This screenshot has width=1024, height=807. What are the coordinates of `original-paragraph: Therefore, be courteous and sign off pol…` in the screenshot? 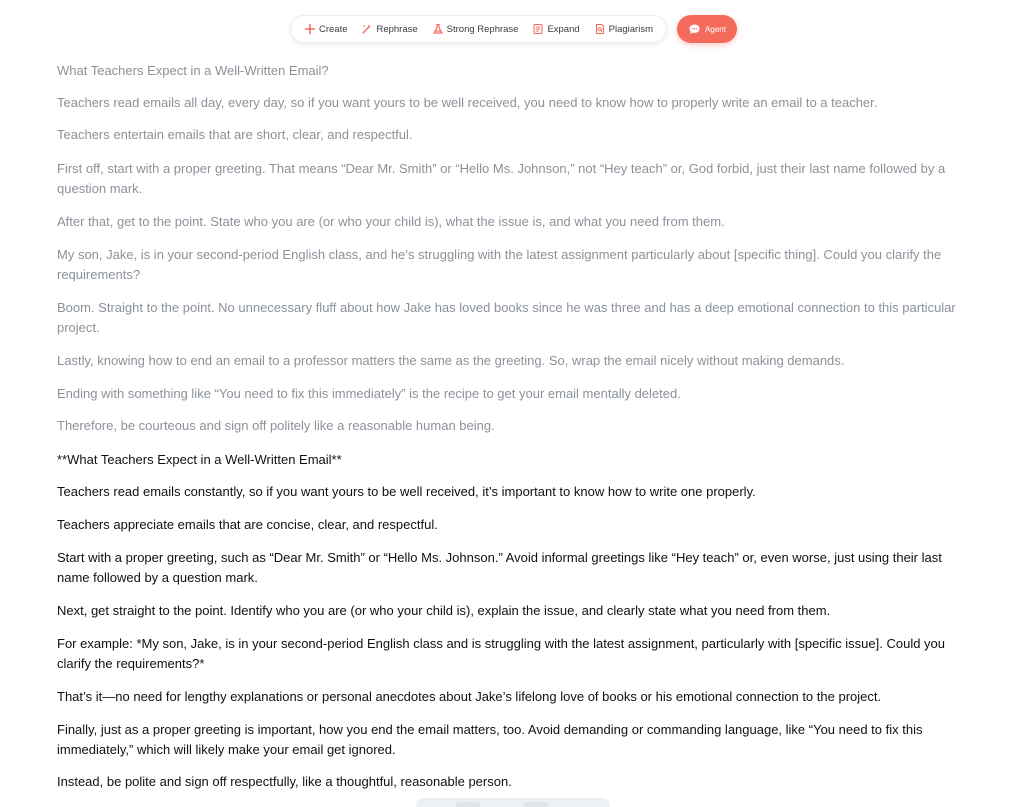 It's located at (276, 425).